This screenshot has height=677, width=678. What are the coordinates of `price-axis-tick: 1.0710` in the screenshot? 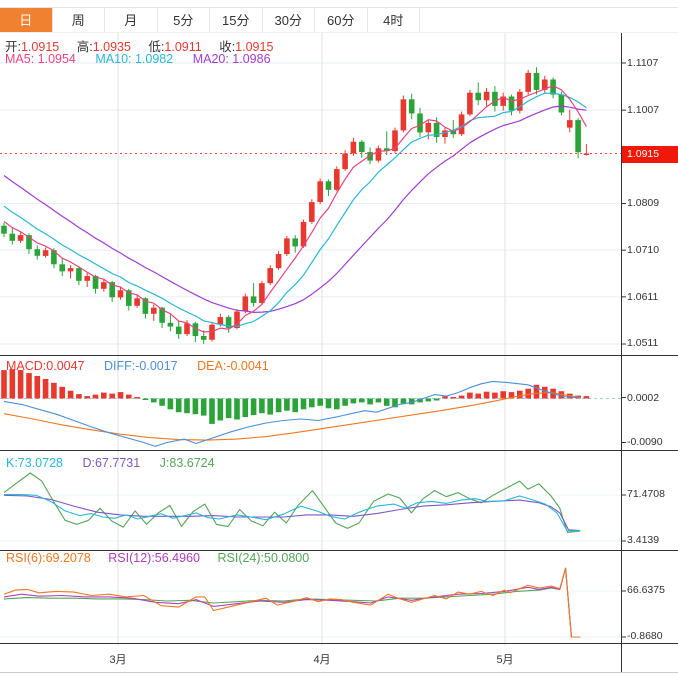 It's located at (643, 250).